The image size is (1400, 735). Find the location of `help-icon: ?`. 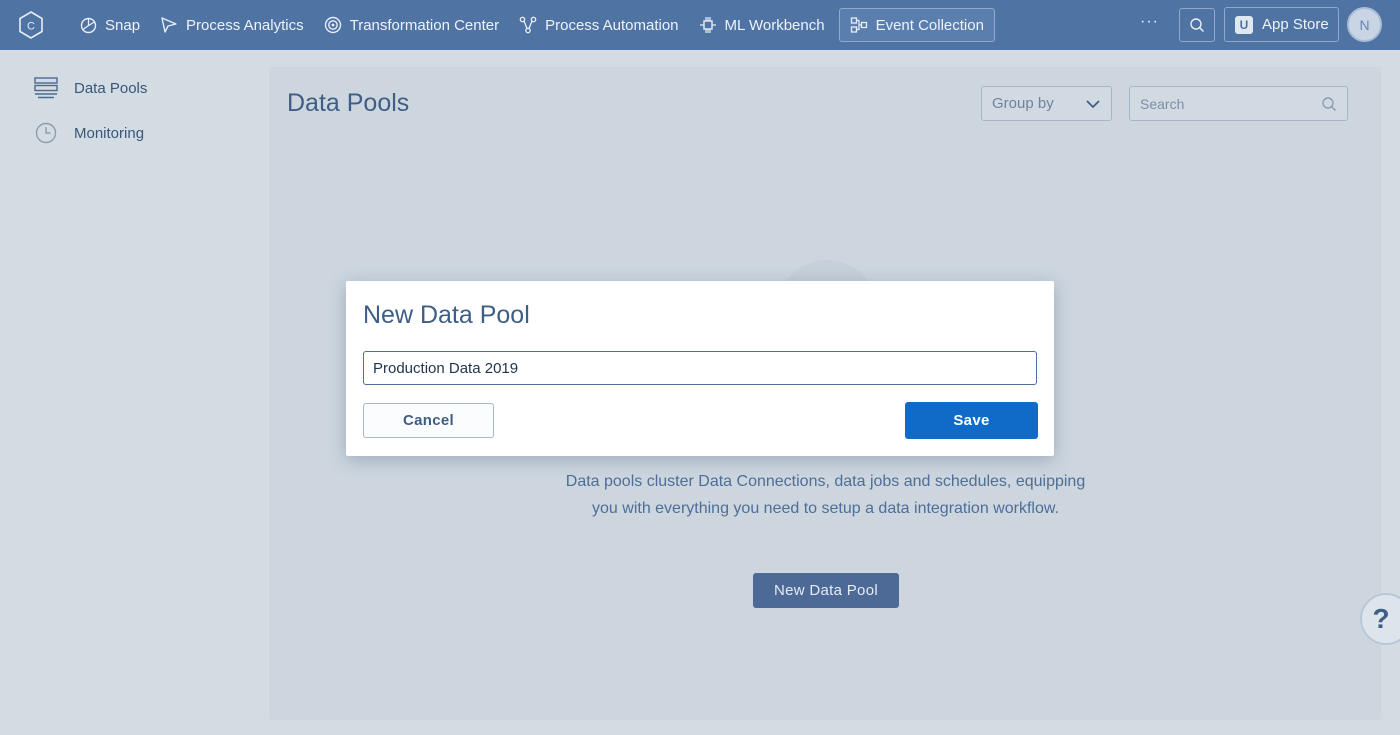

help-icon: ? is located at coordinates (1381, 618).